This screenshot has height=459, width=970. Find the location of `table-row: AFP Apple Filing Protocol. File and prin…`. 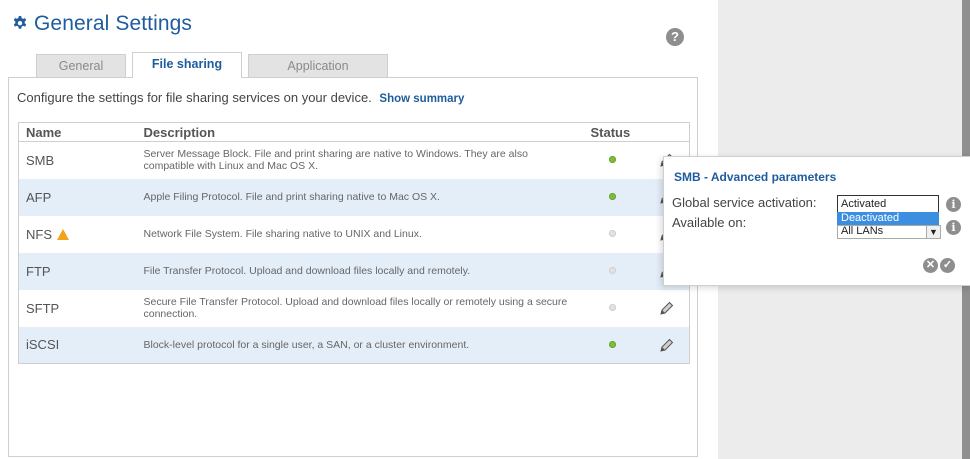

table-row: AFP Apple Filing Protocol. File and prin… is located at coordinates (354, 197).